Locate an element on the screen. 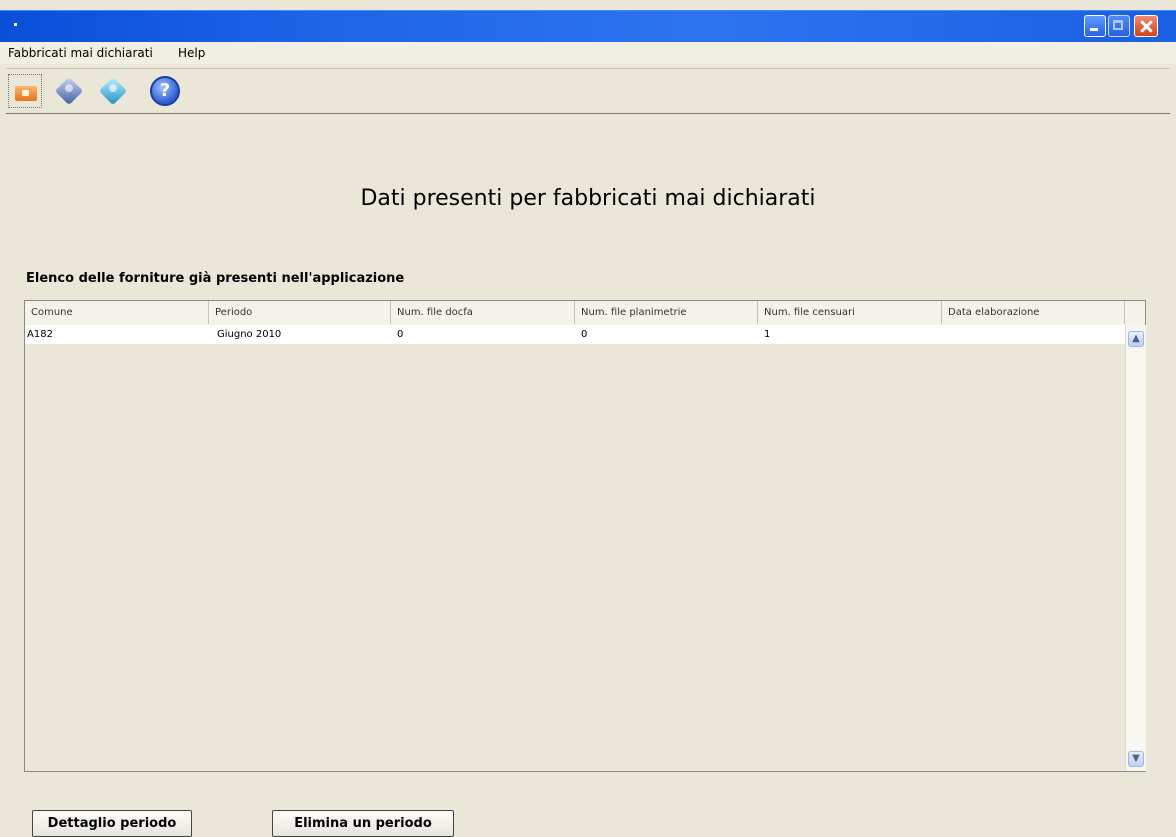 This screenshot has height=837, width=1176. toolbar: ? is located at coordinates (588, 91).